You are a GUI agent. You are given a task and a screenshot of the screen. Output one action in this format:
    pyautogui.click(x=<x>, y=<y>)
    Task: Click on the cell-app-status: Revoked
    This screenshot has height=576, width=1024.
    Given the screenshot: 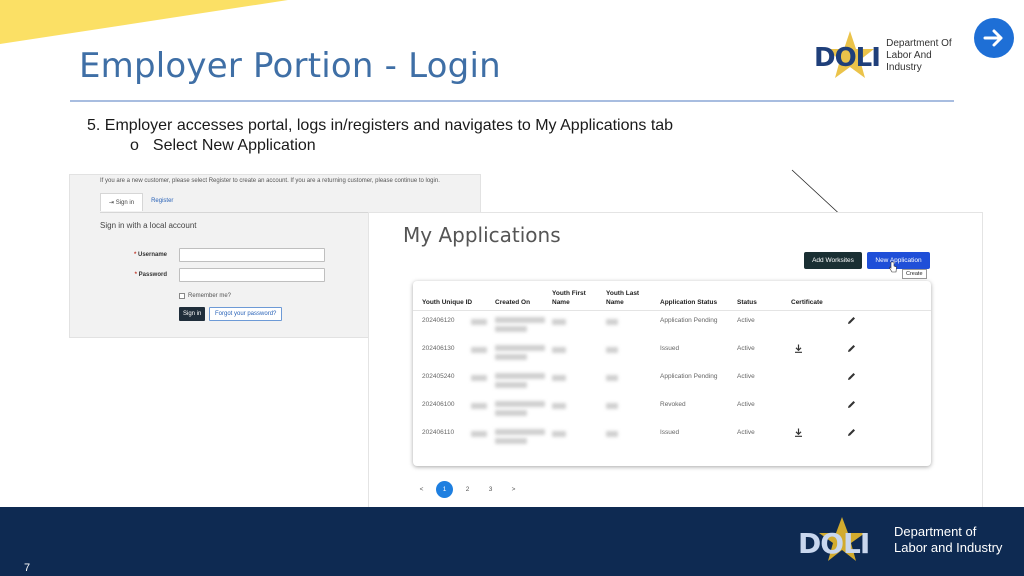 What is the action you would take?
    pyautogui.click(x=673, y=404)
    